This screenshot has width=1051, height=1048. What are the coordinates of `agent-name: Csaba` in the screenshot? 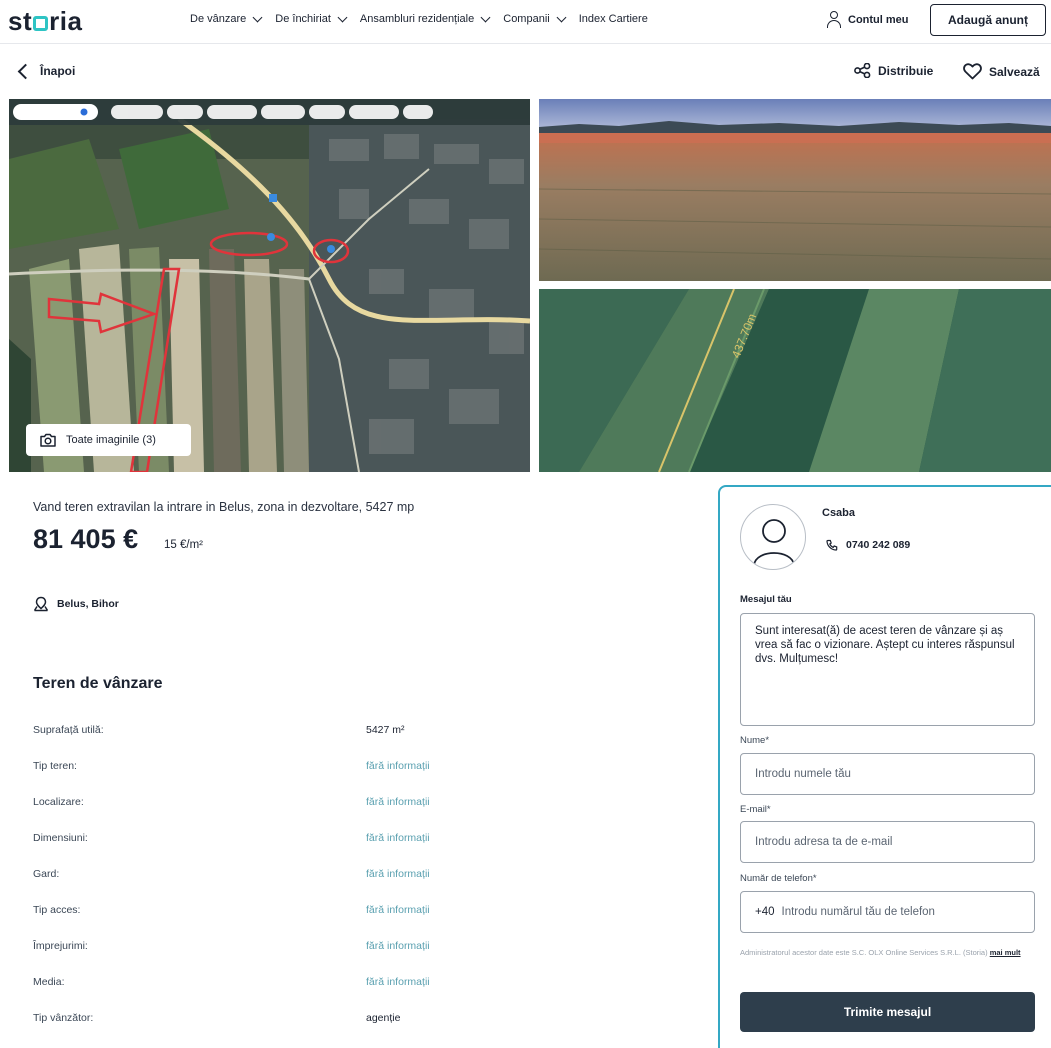 It's located at (839, 513).